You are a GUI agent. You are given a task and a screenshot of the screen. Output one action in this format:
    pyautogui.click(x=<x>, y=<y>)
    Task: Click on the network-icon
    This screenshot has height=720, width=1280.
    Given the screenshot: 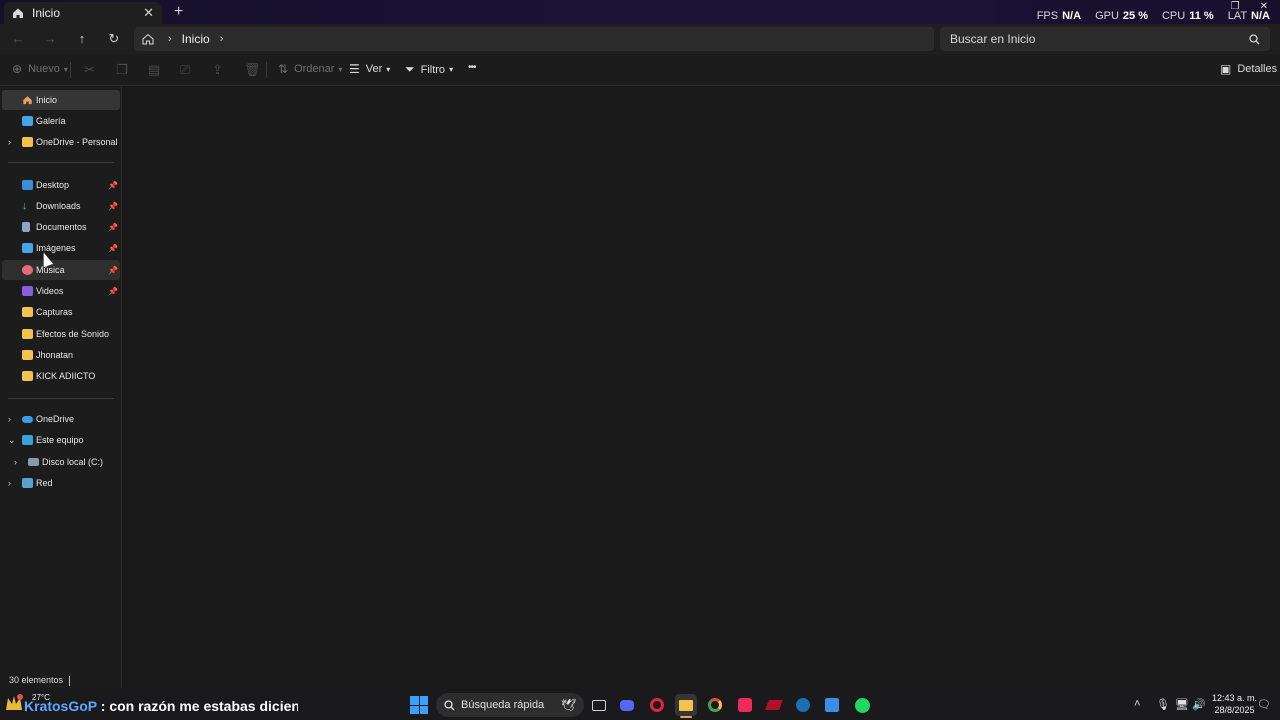 What is the action you would take?
    pyautogui.click(x=27, y=483)
    